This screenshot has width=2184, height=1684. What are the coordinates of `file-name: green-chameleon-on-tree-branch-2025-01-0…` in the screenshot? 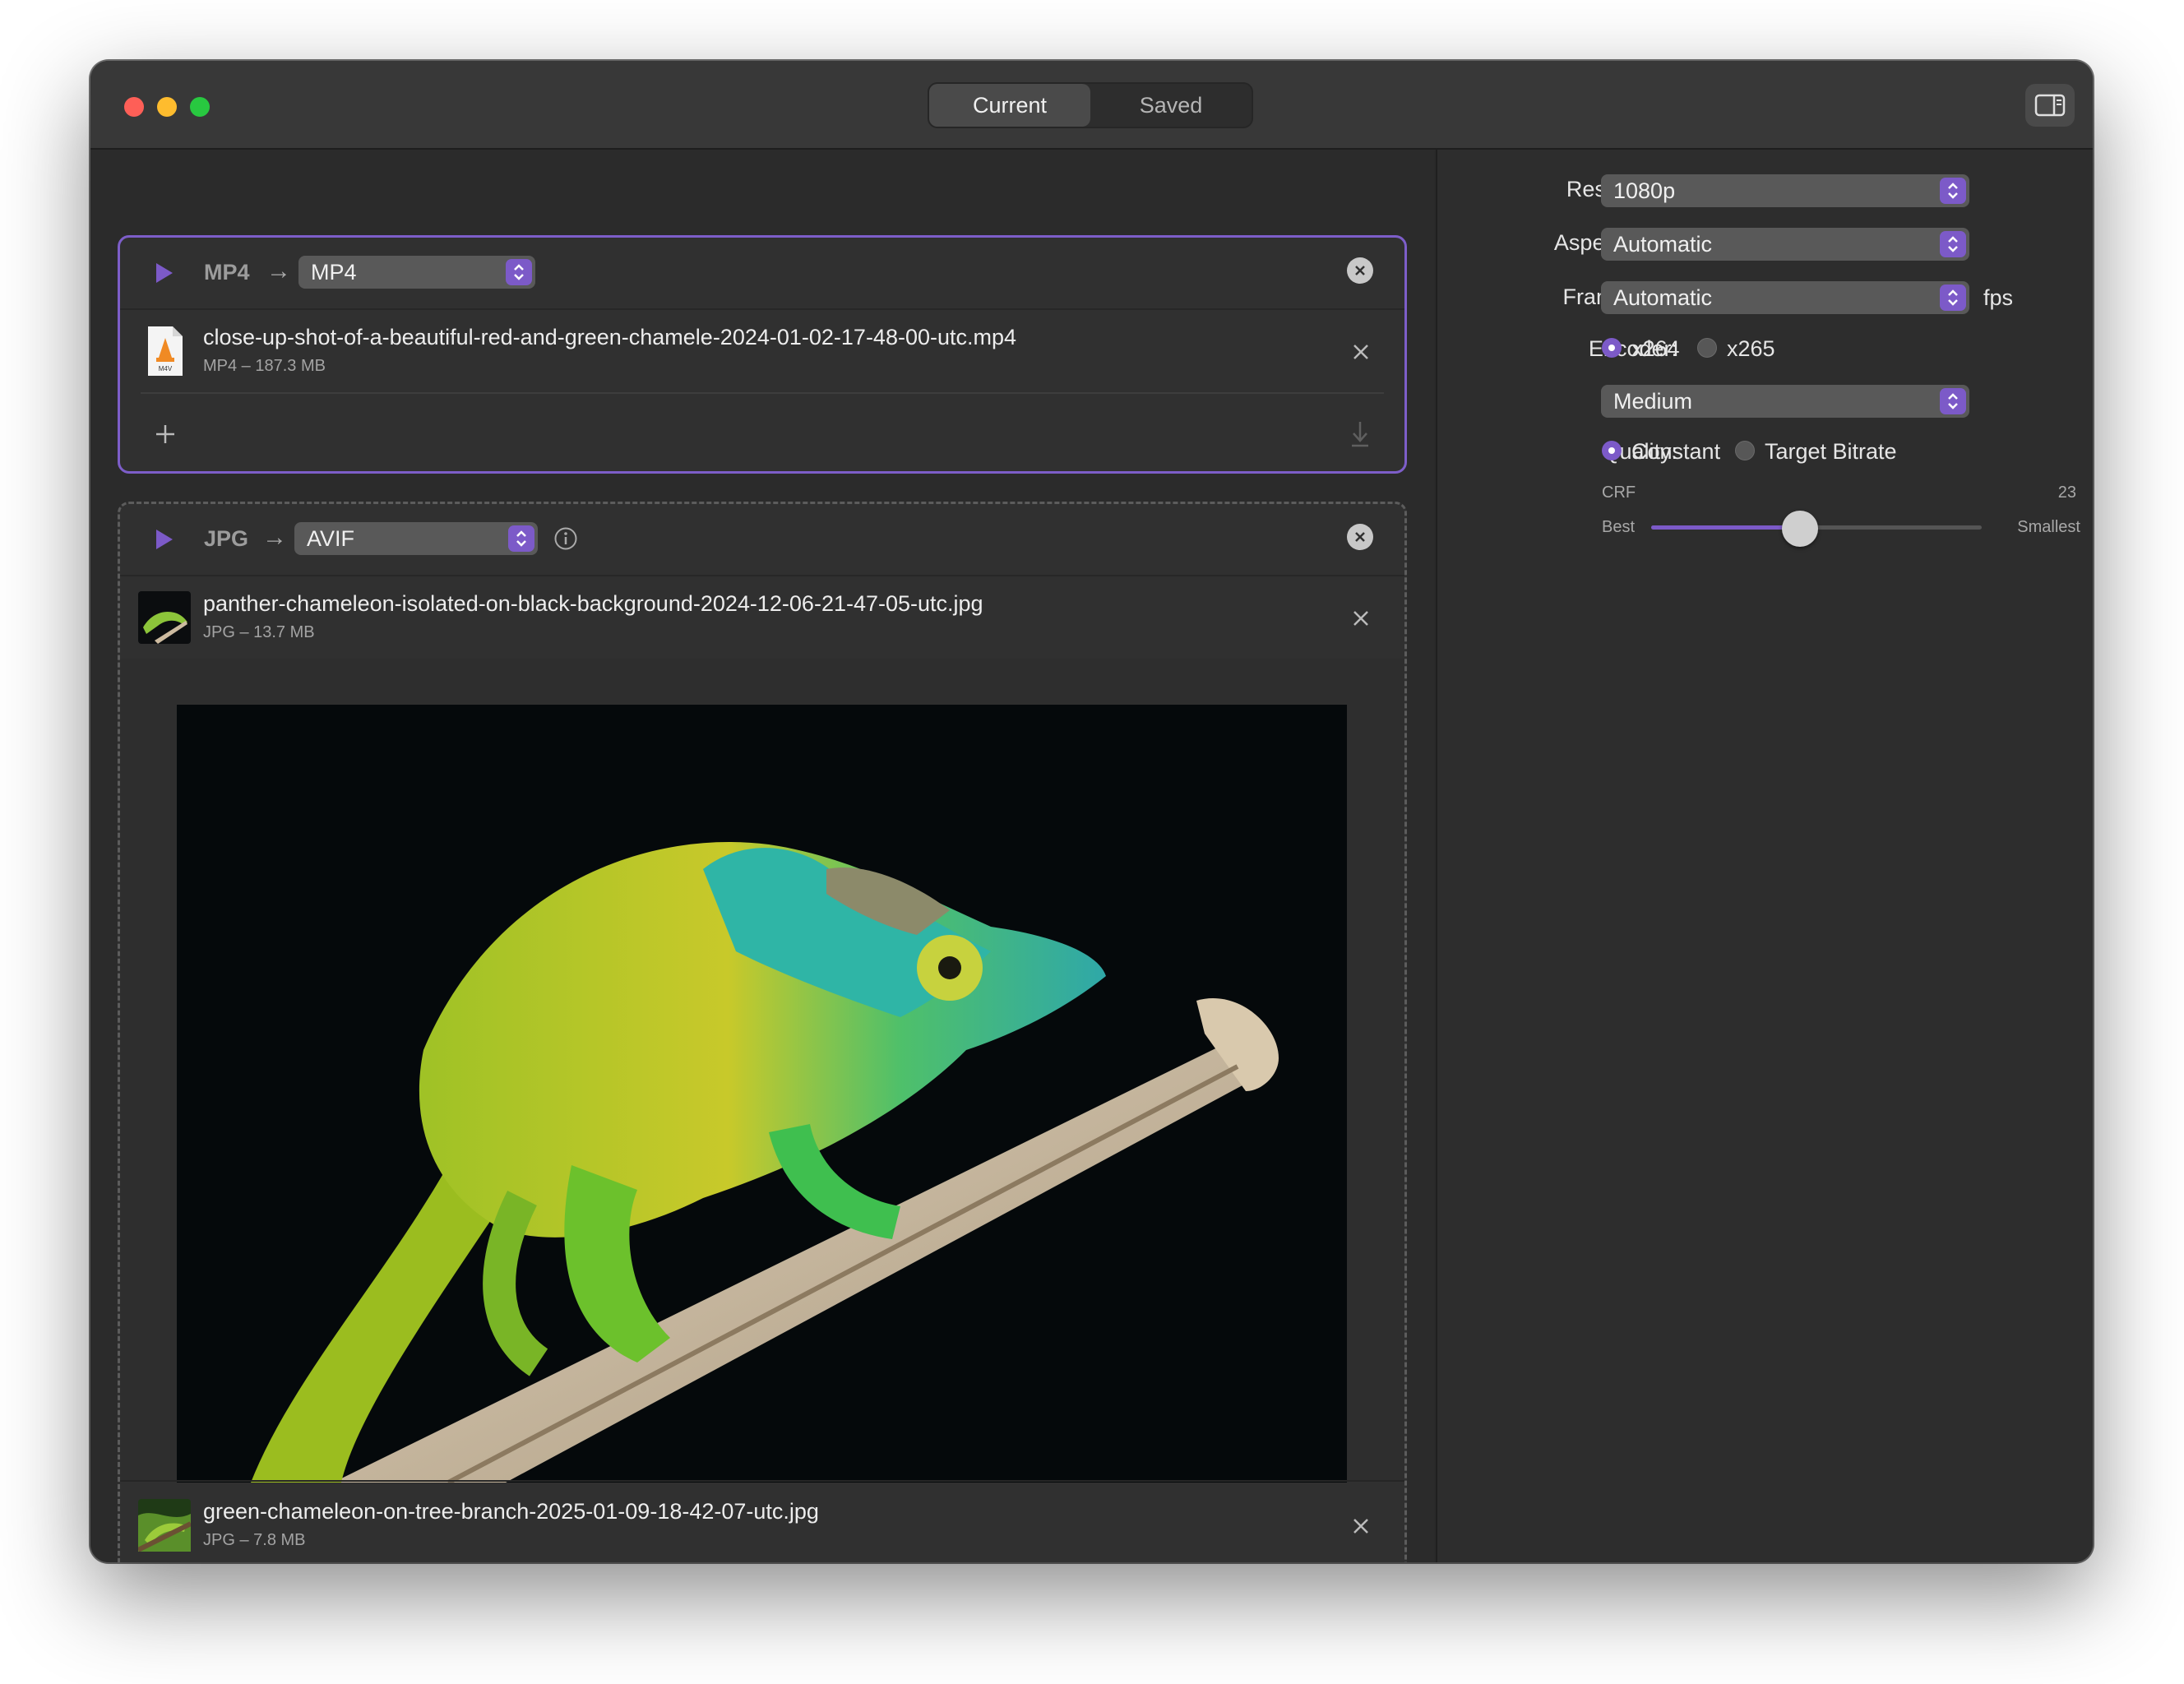 It's located at (511, 1512).